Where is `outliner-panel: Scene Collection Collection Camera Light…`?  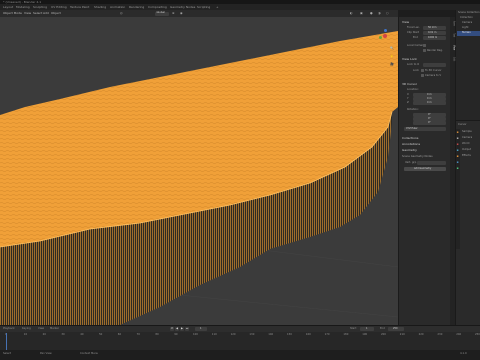 outliner-panel: Scene Collection Collection Camera Light… is located at coordinates (467, 65).